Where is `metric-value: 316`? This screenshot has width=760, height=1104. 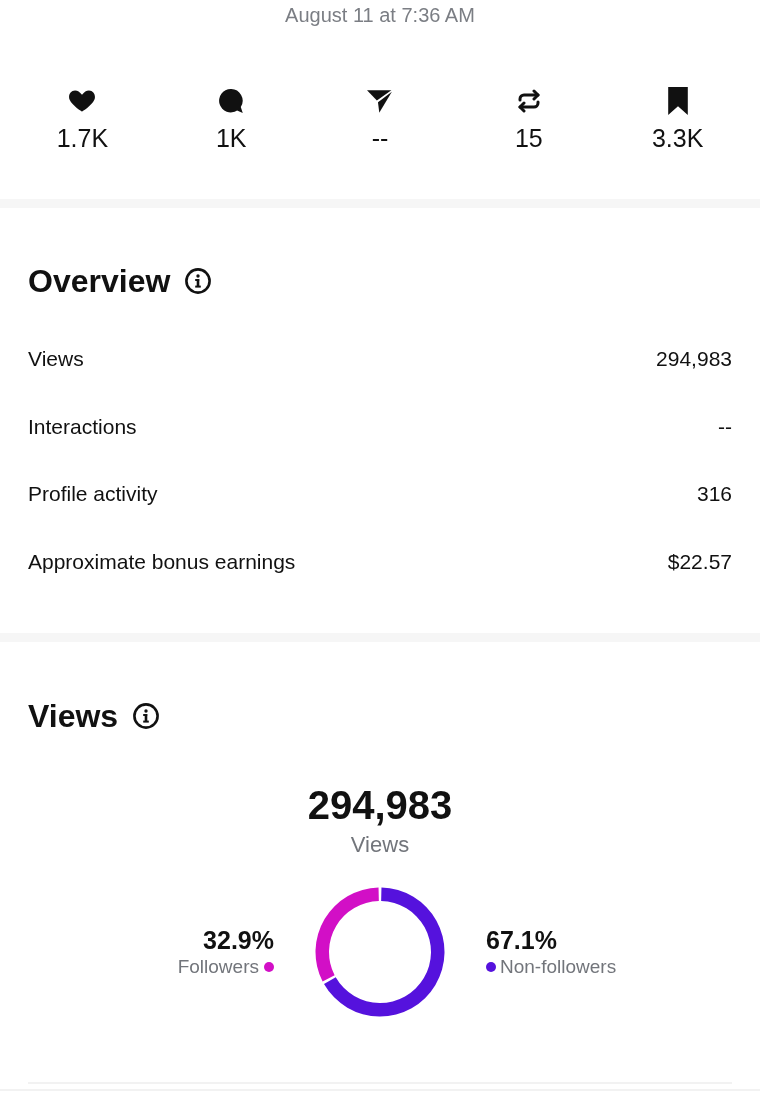 metric-value: 316 is located at coordinates (714, 494).